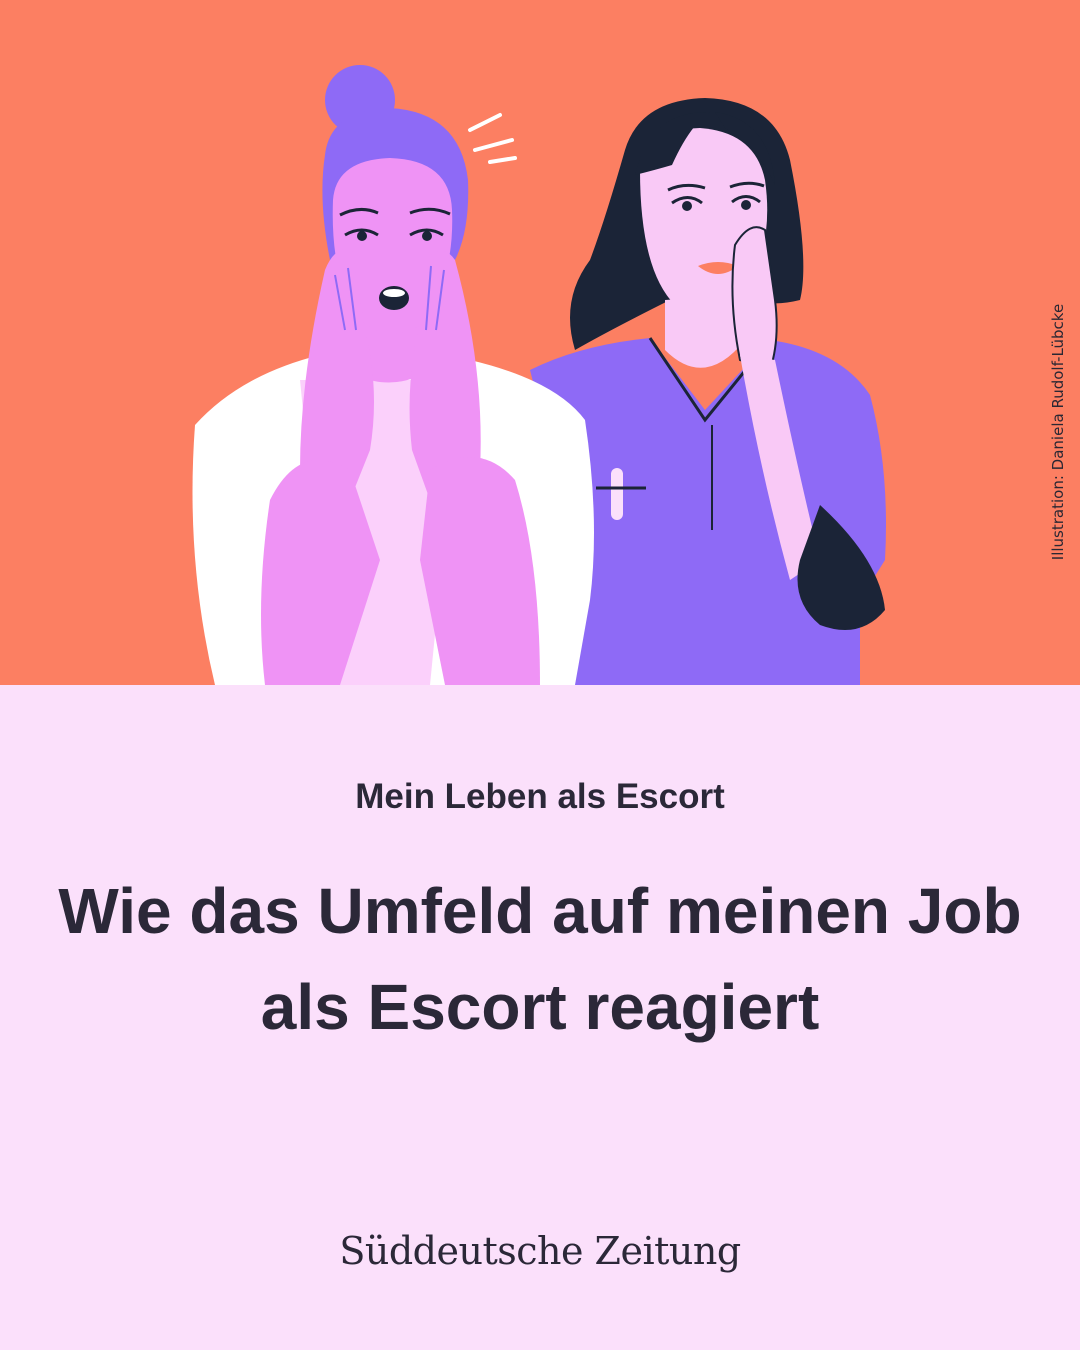  What do you see at coordinates (540, 796) in the screenshot?
I see `article-kicker: Mein Leben als Escort` at bounding box center [540, 796].